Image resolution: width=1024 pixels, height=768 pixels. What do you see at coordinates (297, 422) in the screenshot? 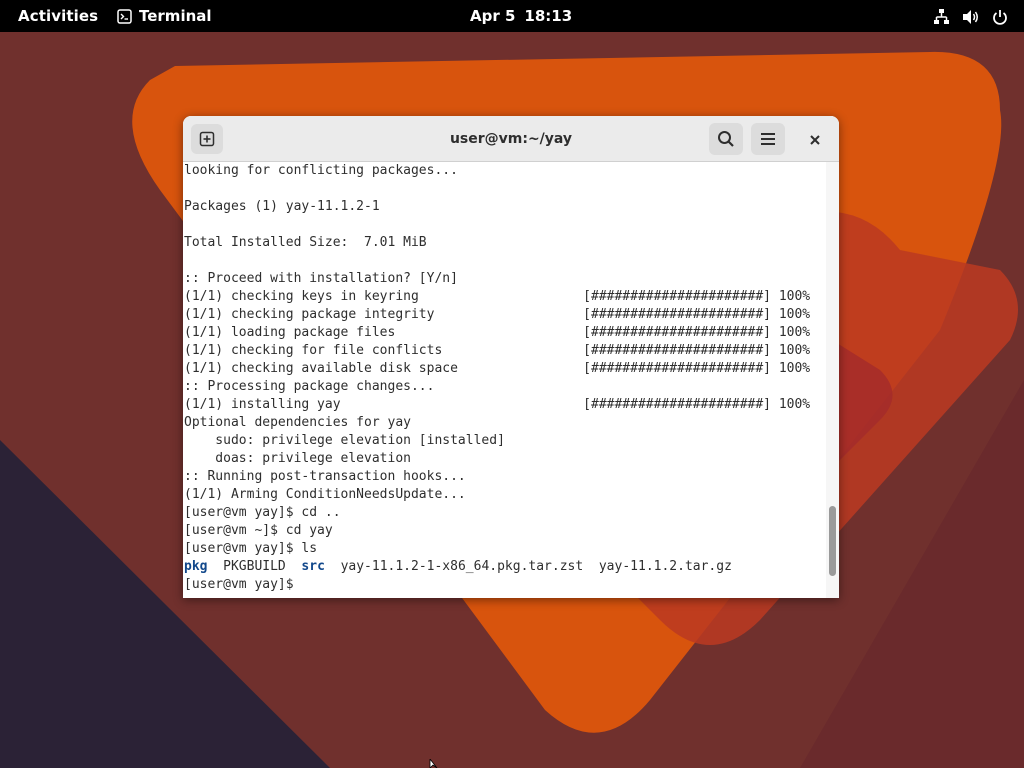
I see `terminal-line: Optional dependencies for yay` at bounding box center [297, 422].